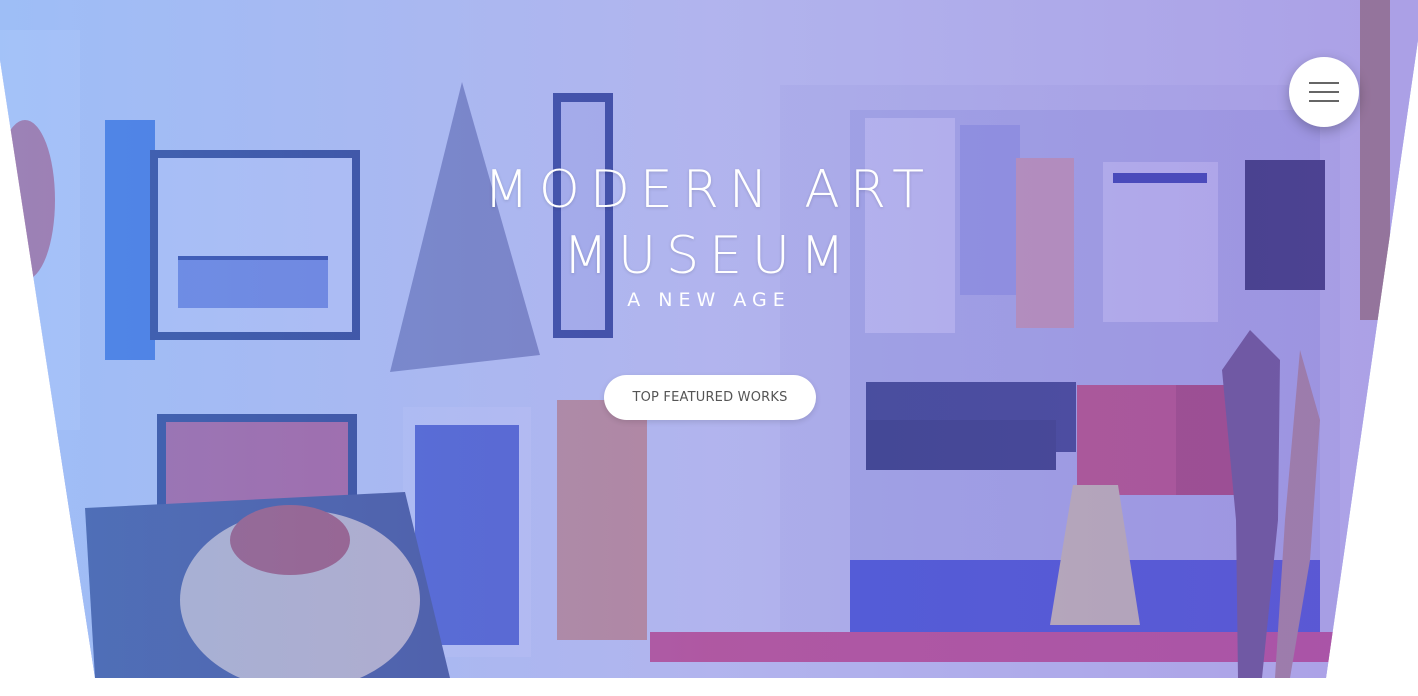 Image resolution: width=1418 pixels, height=696 pixels. I want to click on menu-button, so click(1324, 92).